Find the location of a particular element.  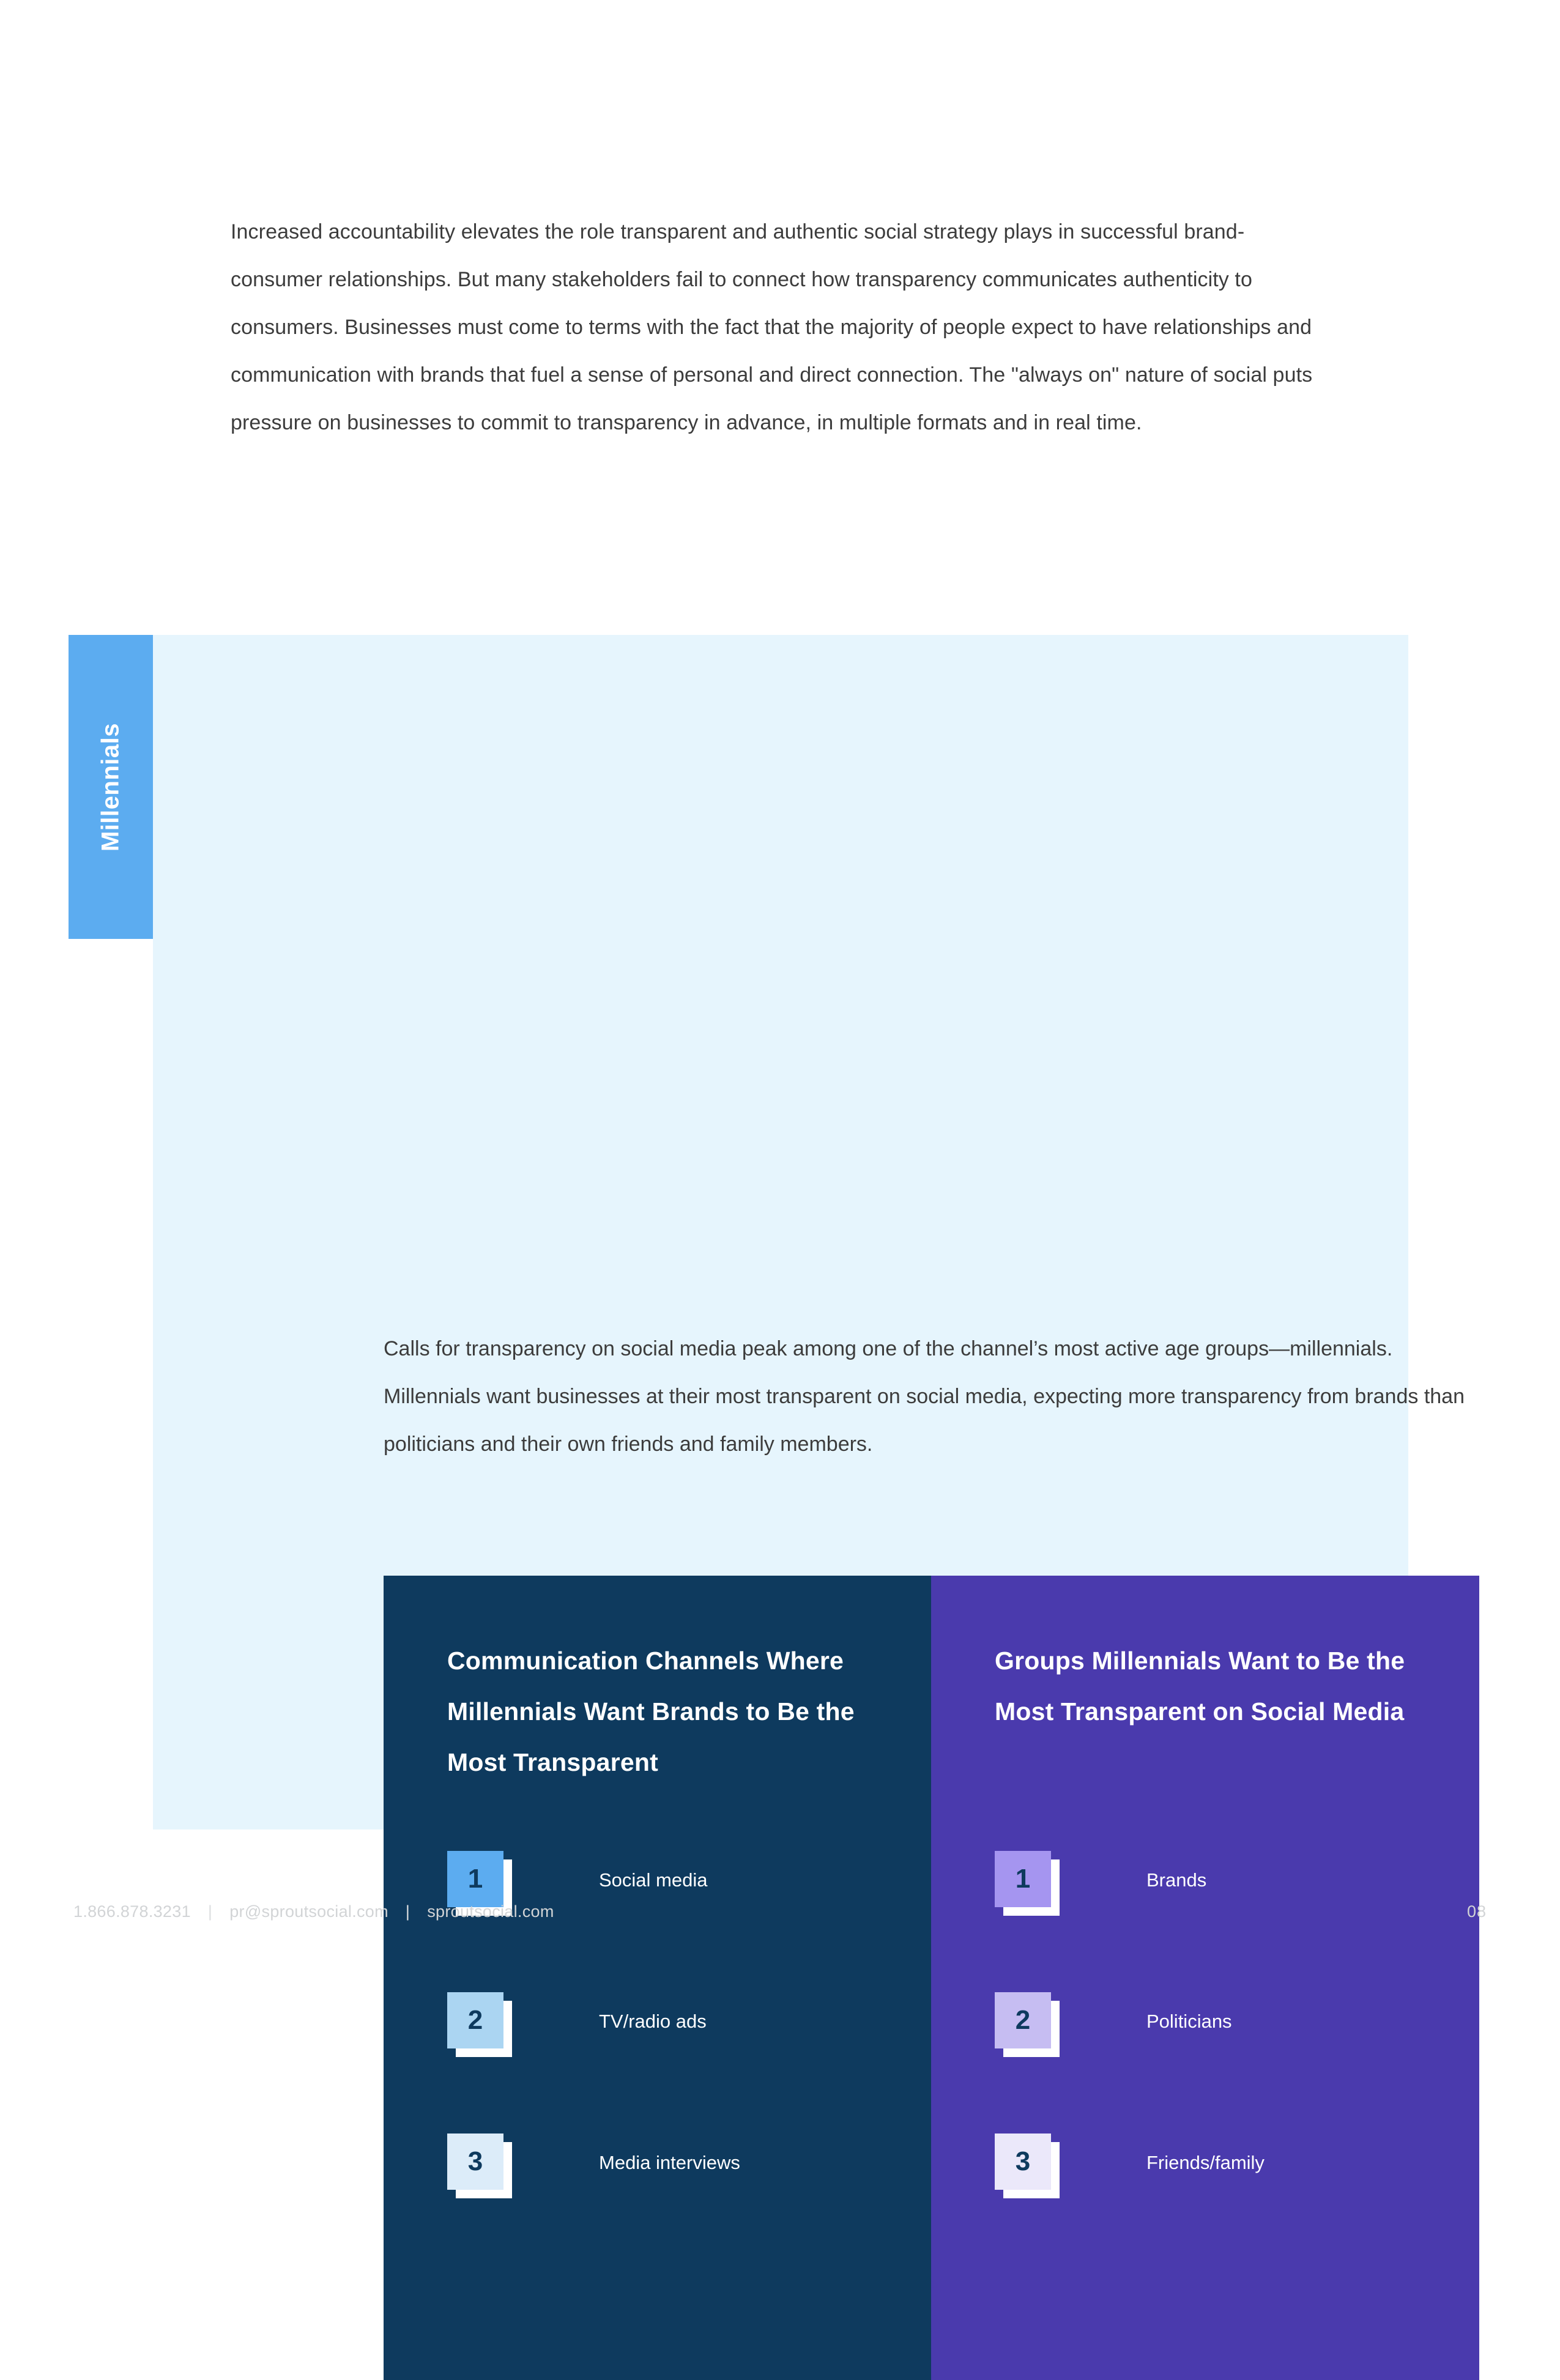

footer-email: pr@sproutsocial.com is located at coordinates (308, 1911).